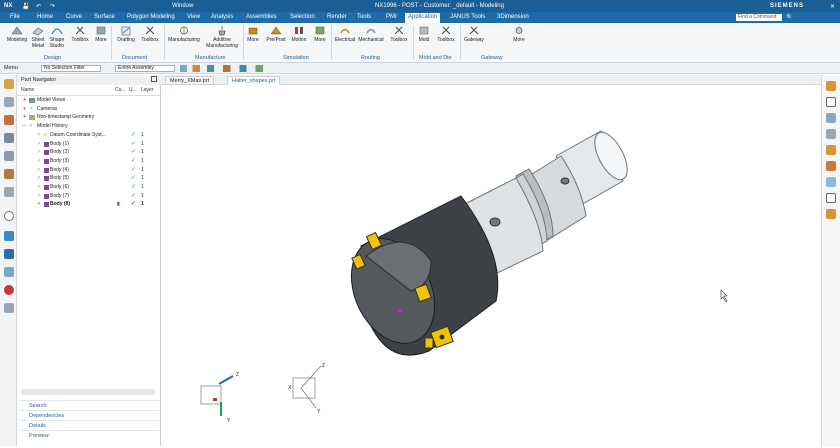 Image resolution: width=840 pixels, height=448 pixels. What do you see at coordinates (89, 170) in the screenshot?
I see `tree-row: ✓ Body (4) ✓ 1` at bounding box center [89, 170].